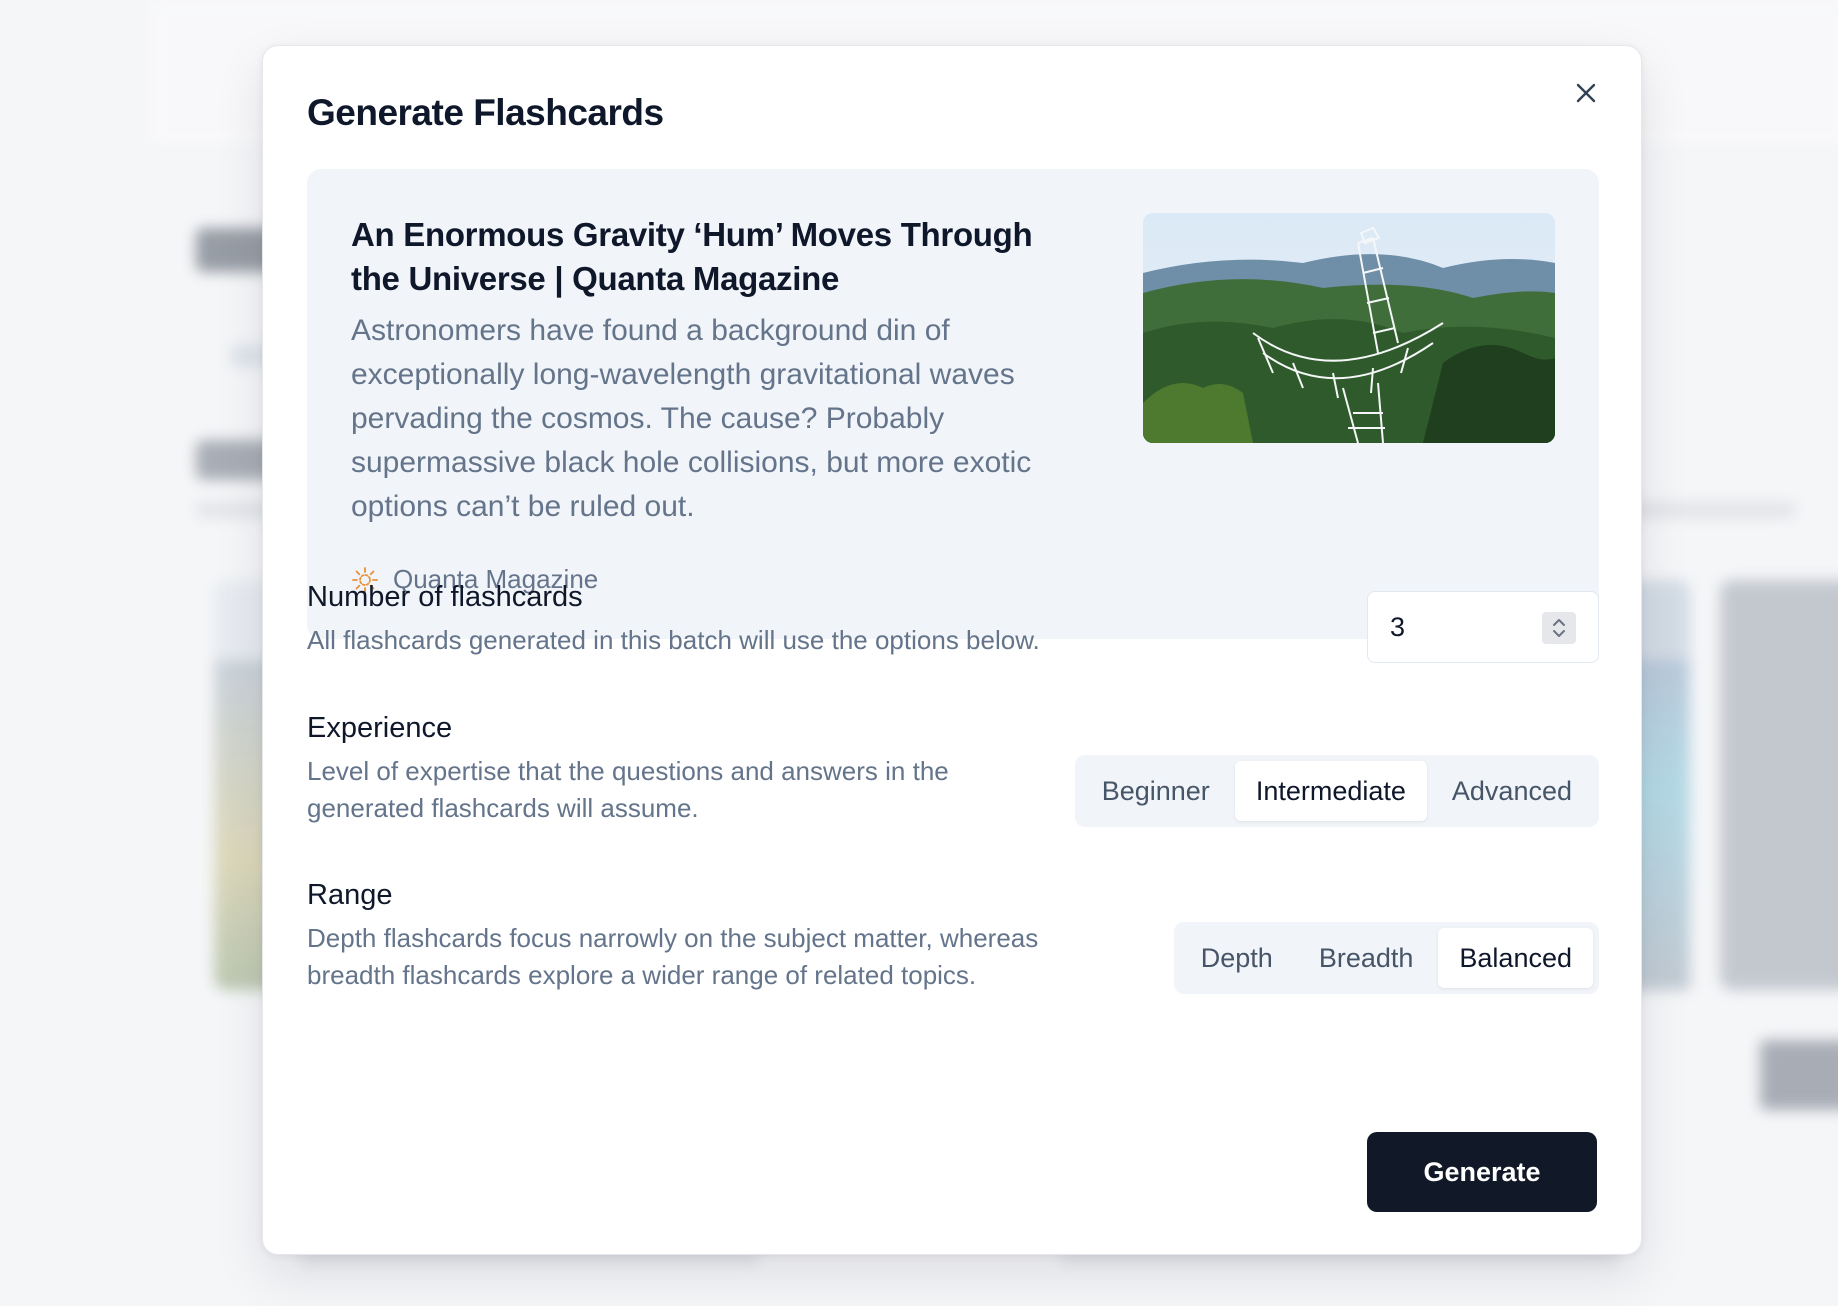  Describe the element at coordinates (1483, 627) in the screenshot. I see `flashcard-count-input: 3` at that location.